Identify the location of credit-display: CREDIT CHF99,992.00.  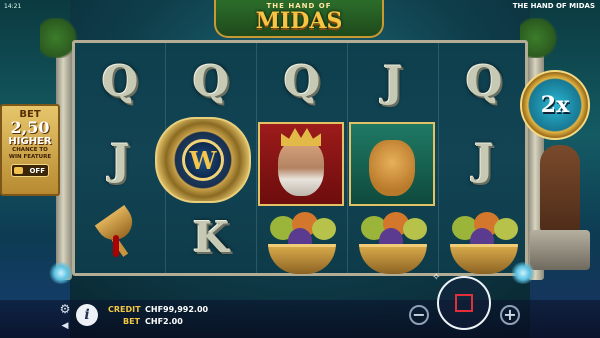
(158, 309).